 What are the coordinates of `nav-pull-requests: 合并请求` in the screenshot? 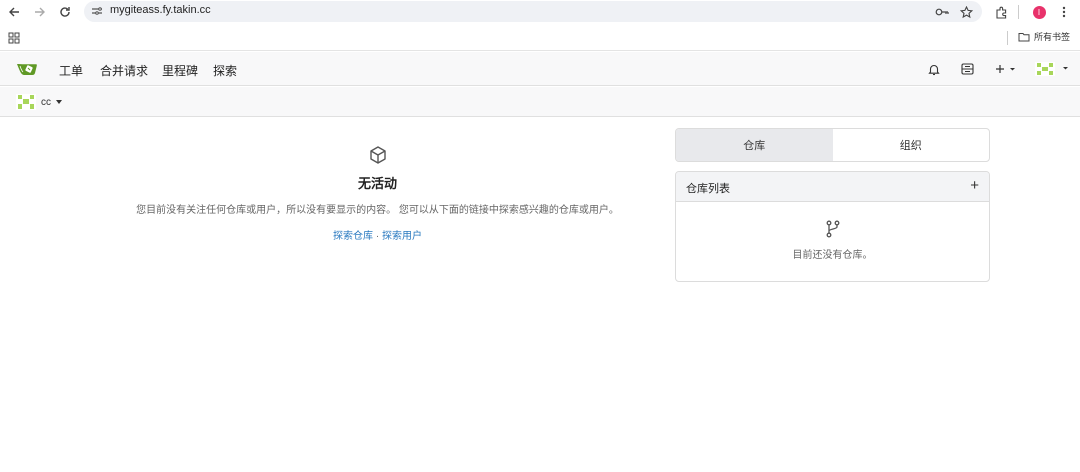 It's located at (124, 70).